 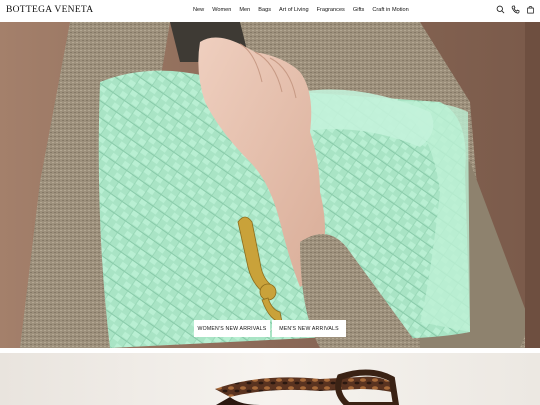 What do you see at coordinates (198, 10) in the screenshot?
I see `nav-item-new: New` at bounding box center [198, 10].